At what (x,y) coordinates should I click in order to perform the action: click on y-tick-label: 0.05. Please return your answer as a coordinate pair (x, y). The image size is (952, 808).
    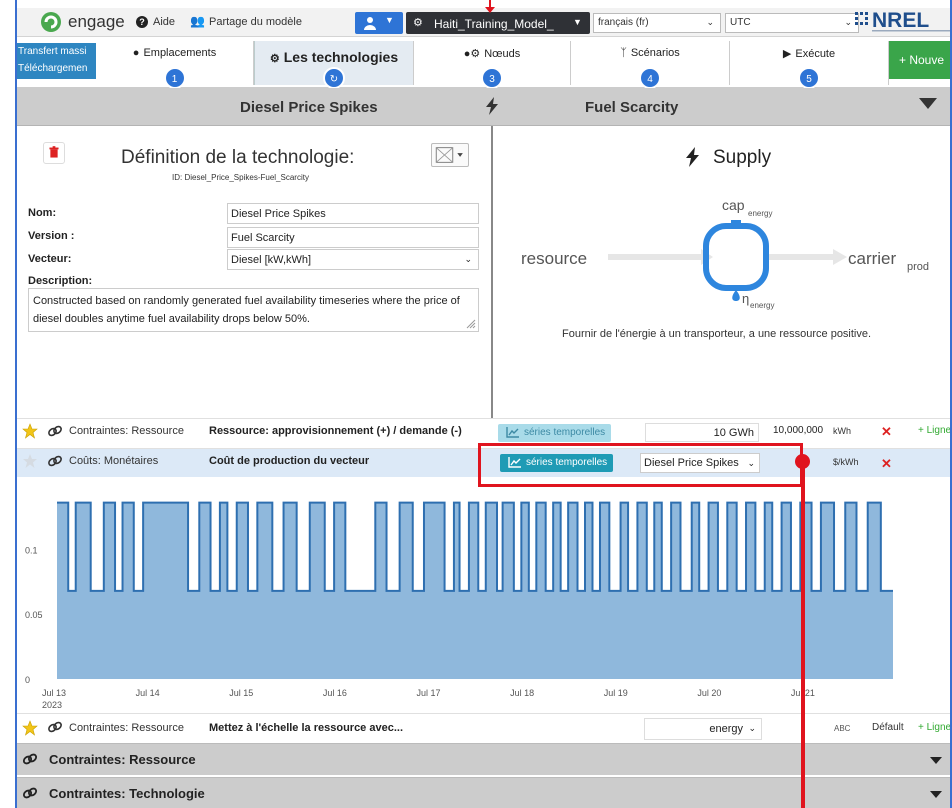
    Looking at the image, I should click on (34, 615).